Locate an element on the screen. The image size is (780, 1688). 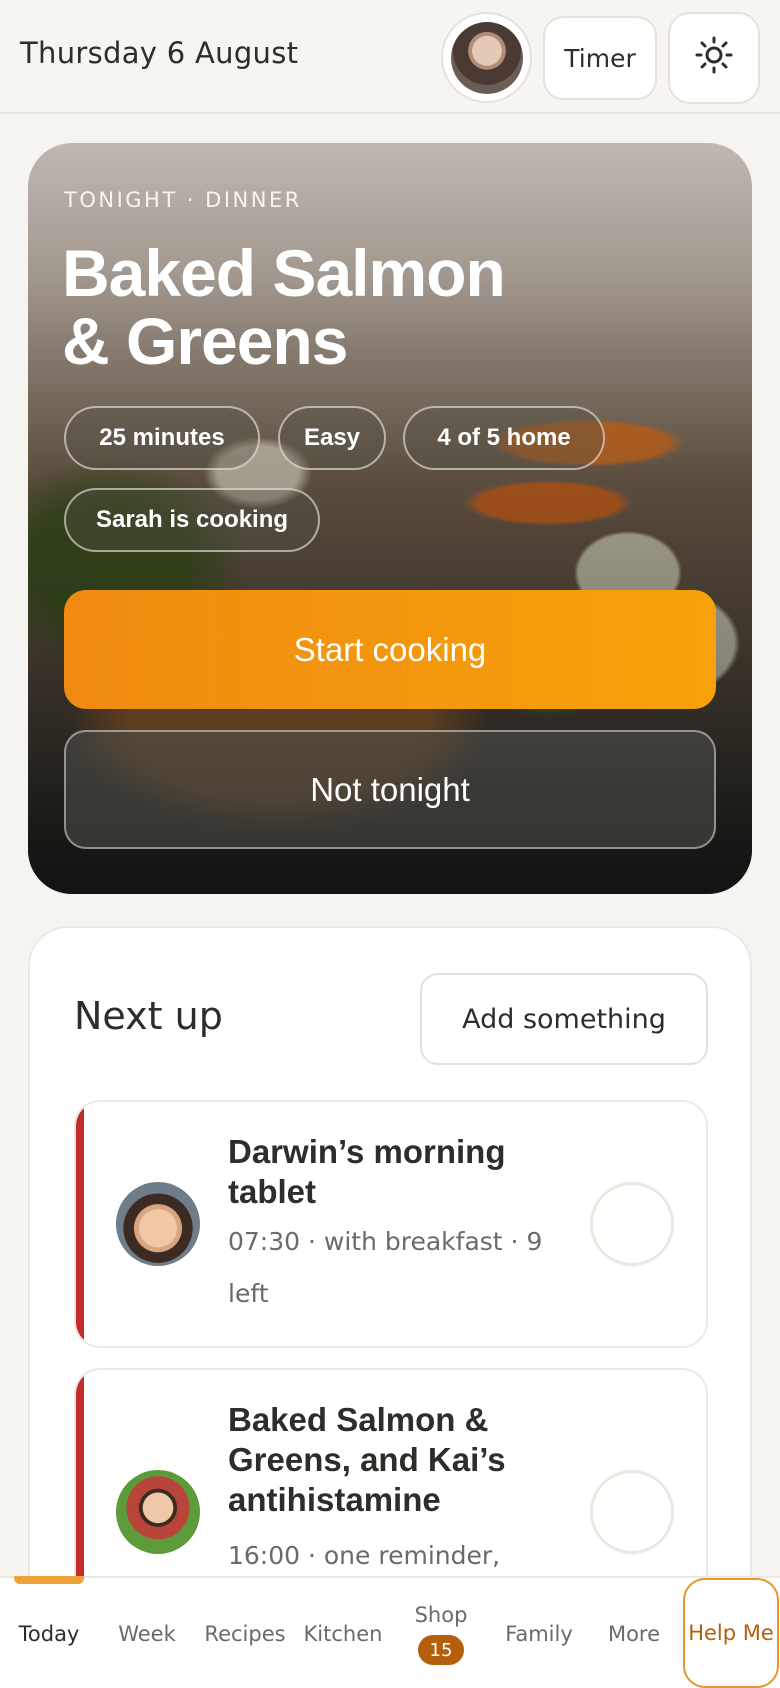
start-cooking-button: Start cooking is located at coordinates (390, 649).